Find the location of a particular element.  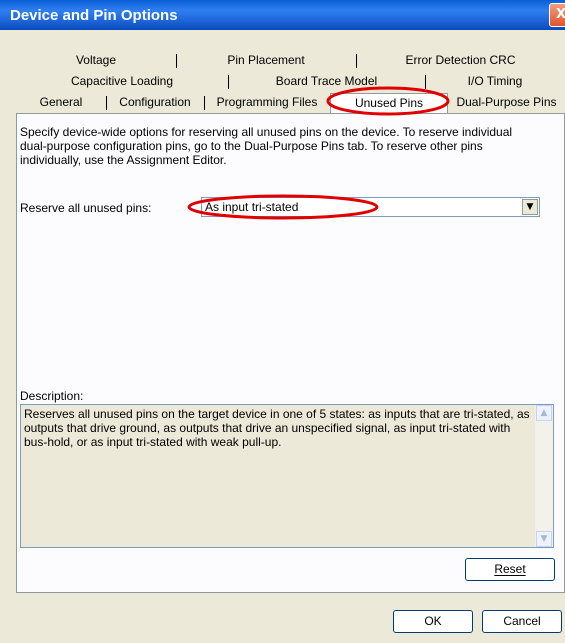

close-button: X is located at coordinates (557, 15).